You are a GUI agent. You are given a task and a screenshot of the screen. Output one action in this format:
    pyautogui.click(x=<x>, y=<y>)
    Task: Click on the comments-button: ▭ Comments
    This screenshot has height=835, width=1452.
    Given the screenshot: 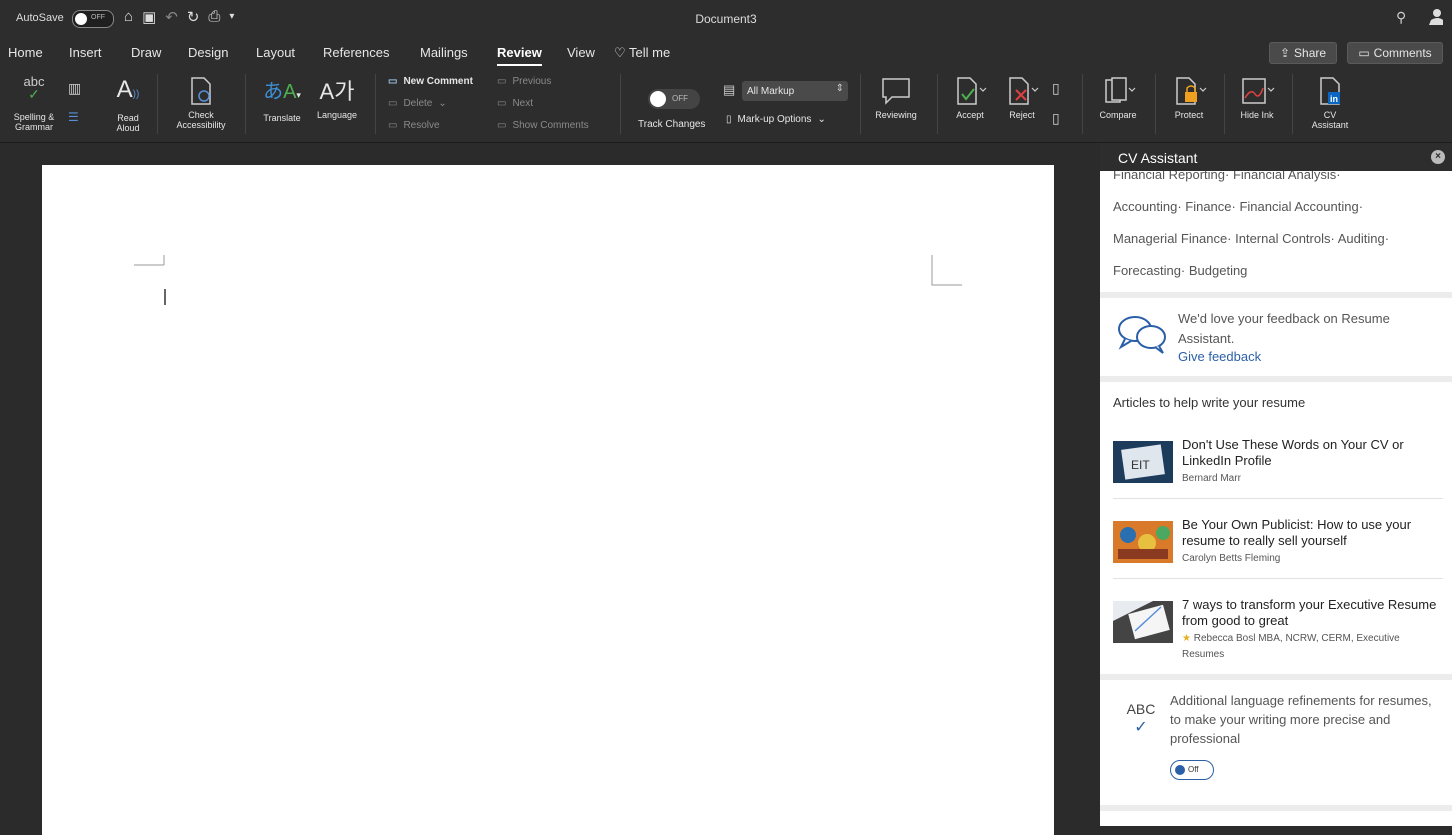 What is the action you would take?
    pyautogui.click(x=1395, y=53)
    